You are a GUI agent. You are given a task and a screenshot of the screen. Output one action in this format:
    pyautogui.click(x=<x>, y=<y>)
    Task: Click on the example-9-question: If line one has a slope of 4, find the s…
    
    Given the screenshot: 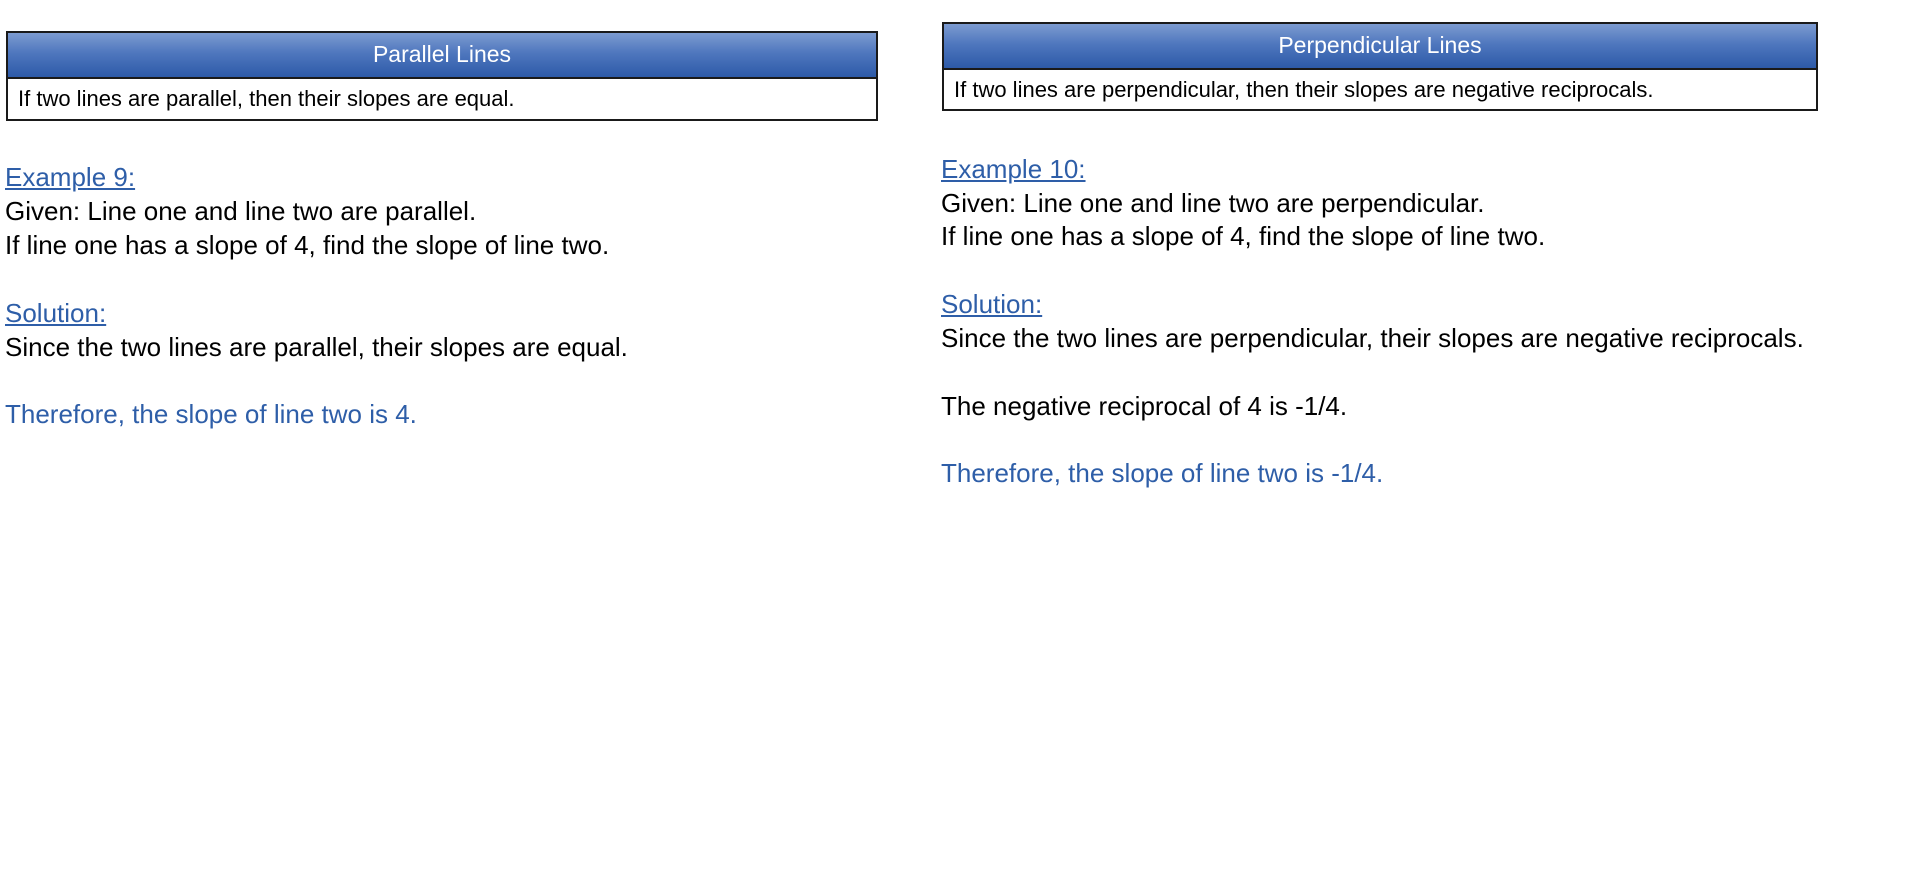 What is the action you would take?
    pyautogui.click(x=307, y=245)
    